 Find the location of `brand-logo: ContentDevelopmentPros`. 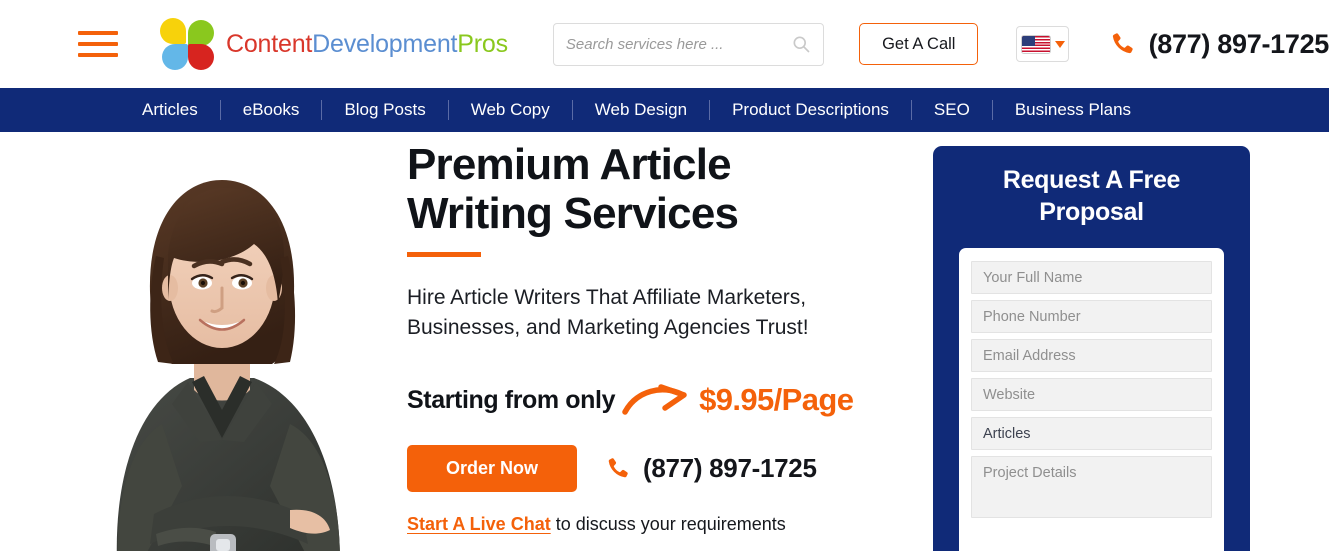

brand-logo: ContentDevelopmentPros is located at coordinates (334, 44).